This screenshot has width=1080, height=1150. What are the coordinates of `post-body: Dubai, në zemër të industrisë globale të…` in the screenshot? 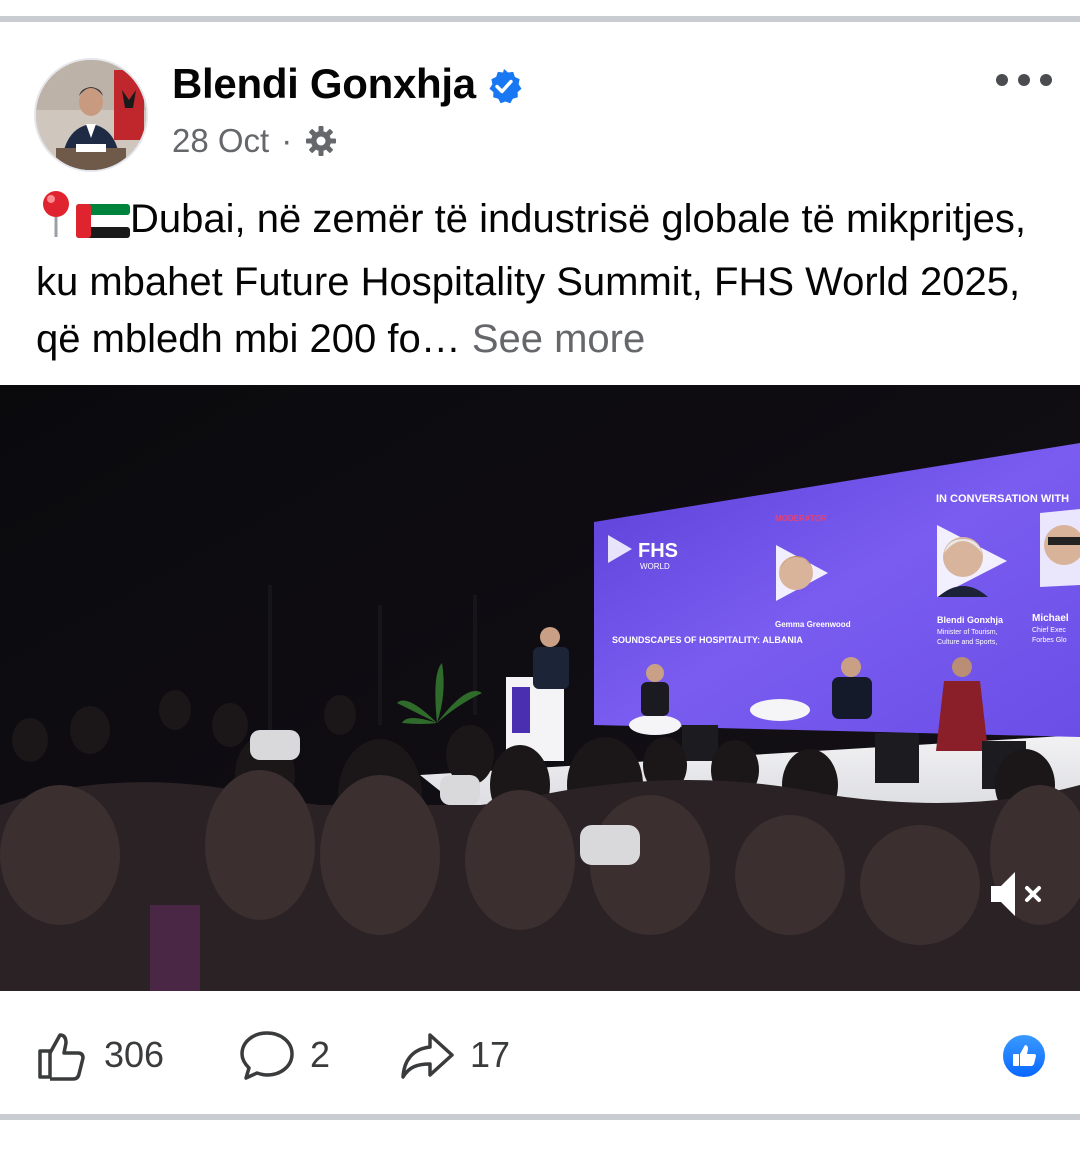 It's located at (546, 279).